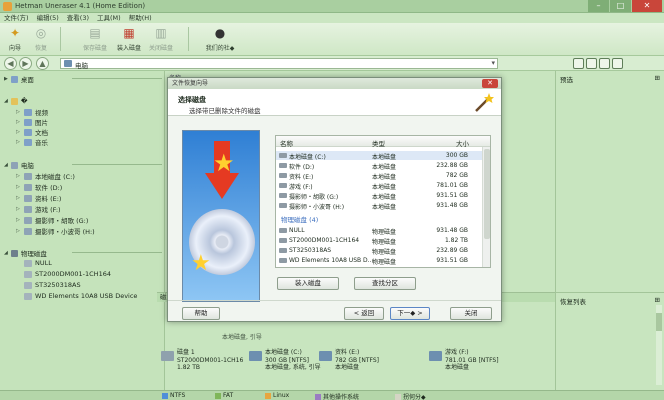 This screenshot has height=400, width=664. Describe the element at coordinates (48, 18) in the screenshot. I see `menu-edit: 编辑(5)` at that location.